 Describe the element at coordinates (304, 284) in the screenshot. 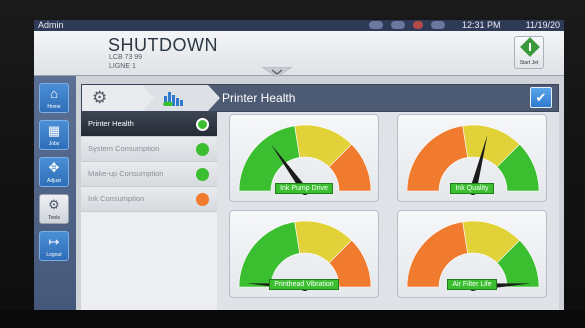

I see `gauge-label: Printhead Vibration` at that location.